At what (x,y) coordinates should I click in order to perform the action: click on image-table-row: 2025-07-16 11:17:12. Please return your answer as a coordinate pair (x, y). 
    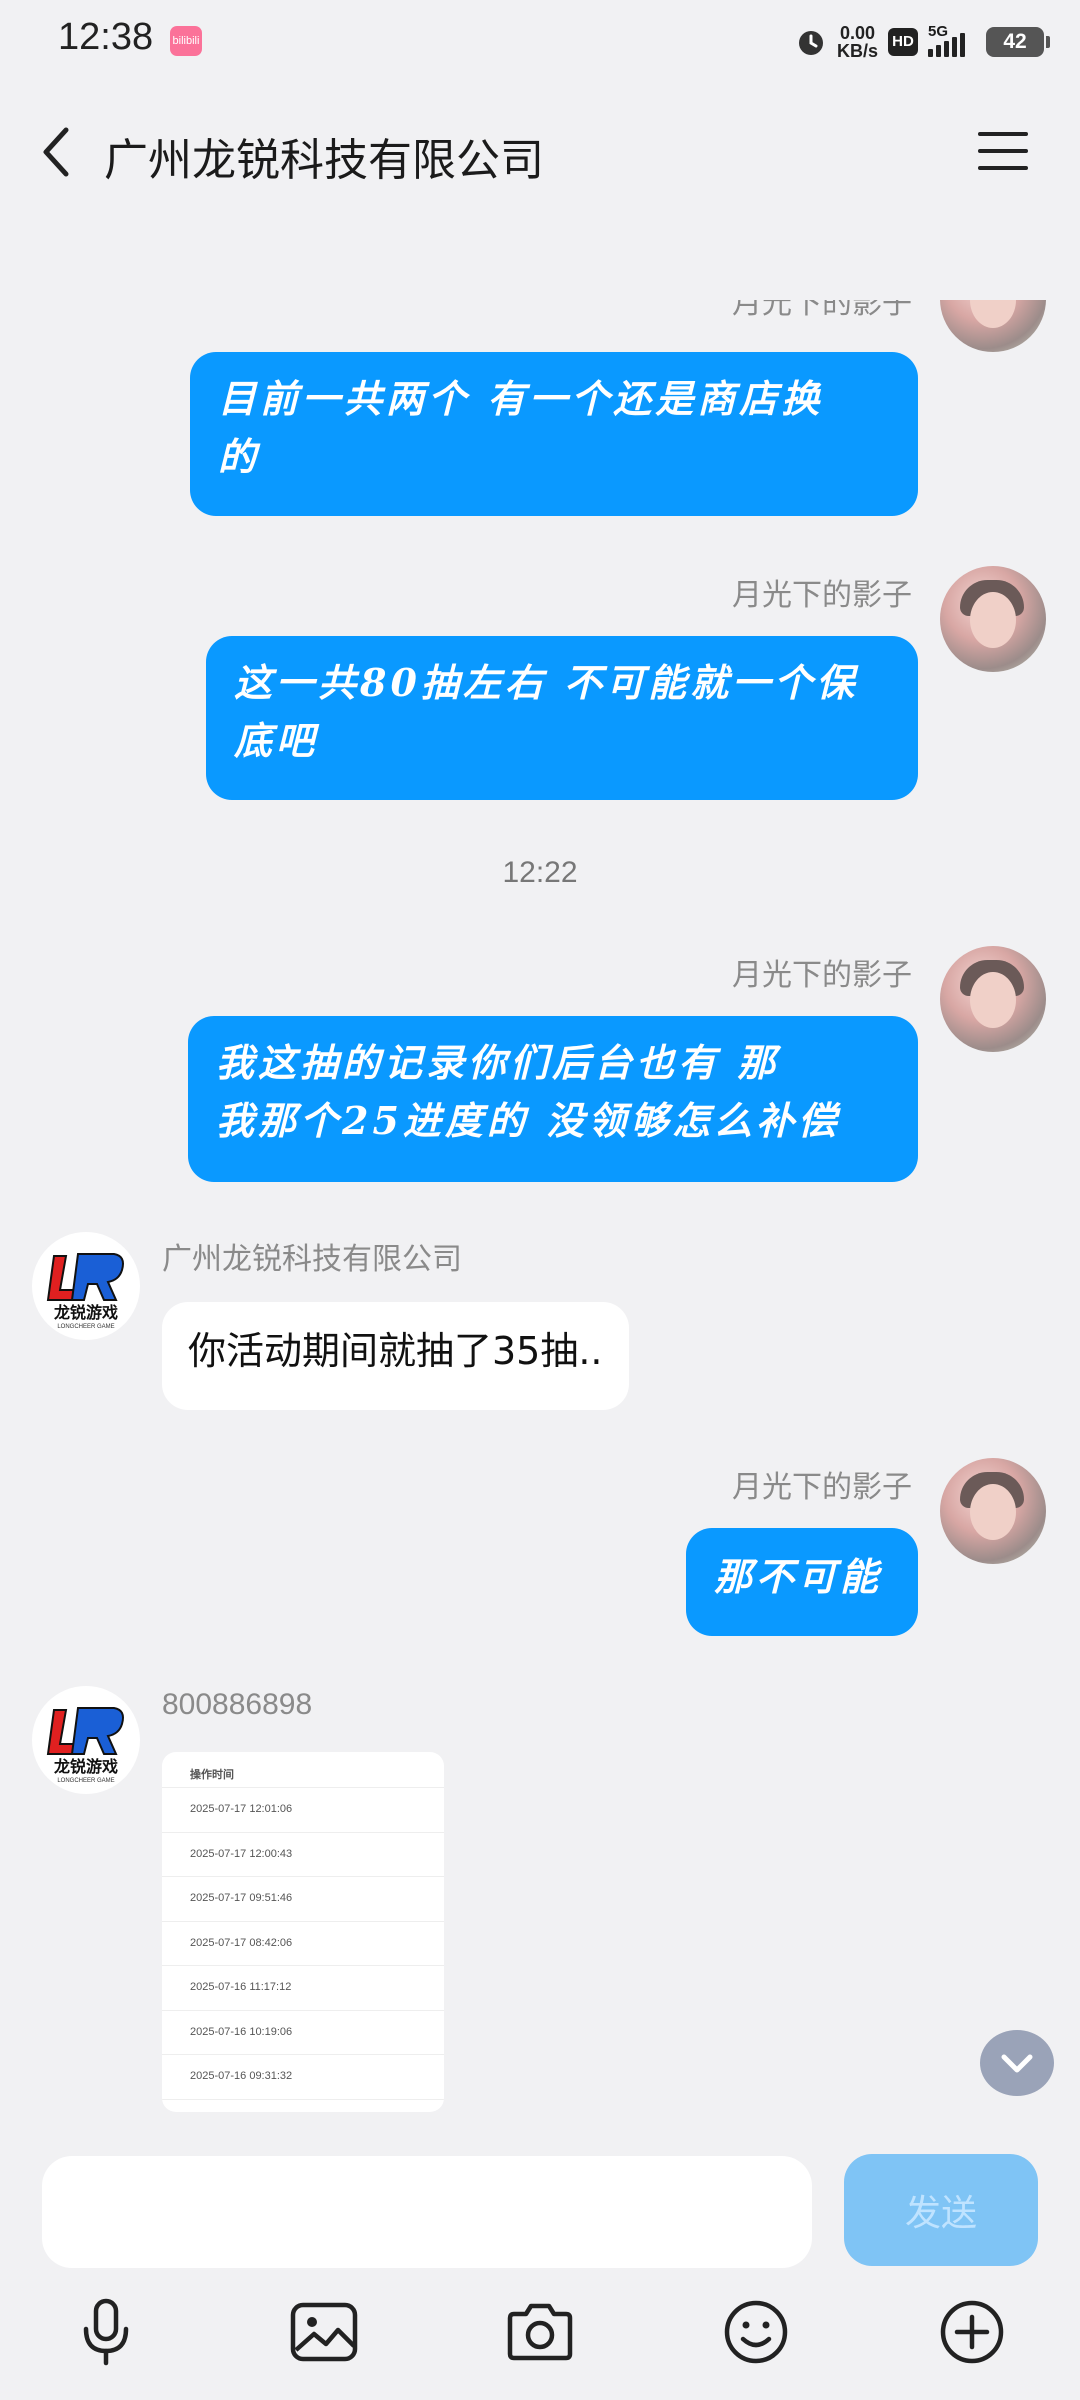
    Looking at the image, I should click on (303, 1988).